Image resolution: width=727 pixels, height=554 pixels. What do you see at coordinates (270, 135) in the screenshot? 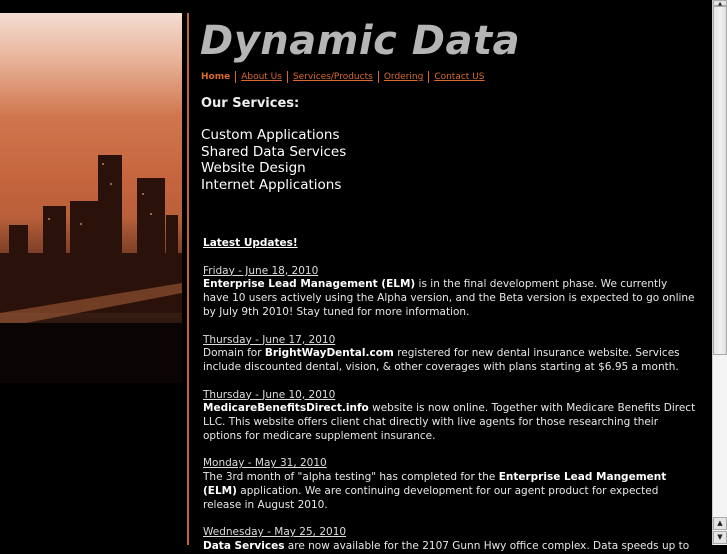
I see `service-item: Custom Applications` at bounding box center [270, 135].